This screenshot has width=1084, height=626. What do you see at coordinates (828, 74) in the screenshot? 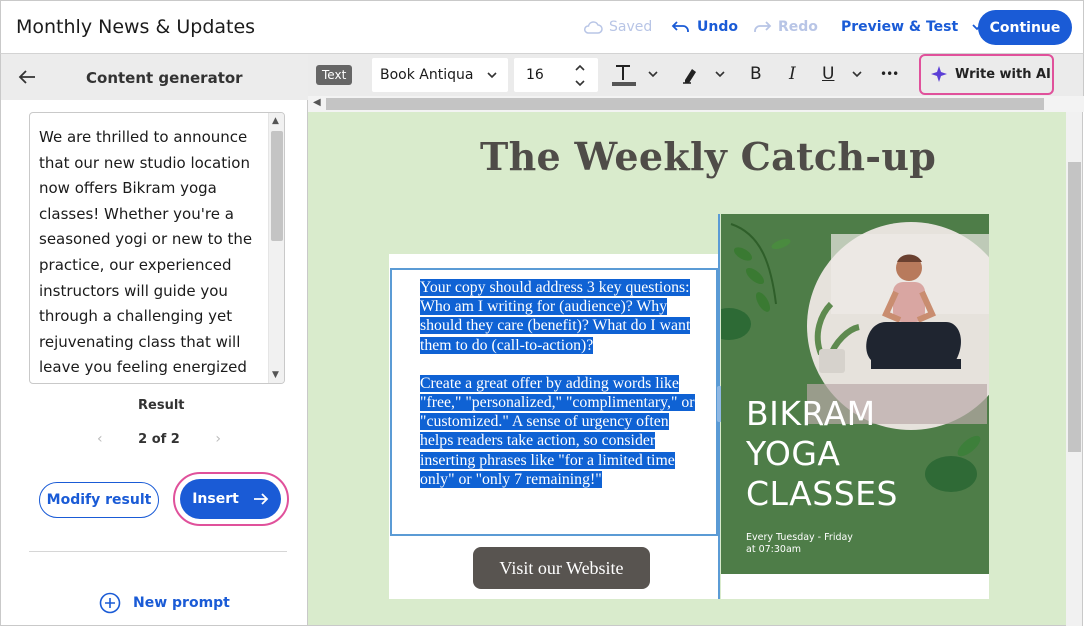
I see `underline-button: U` at bounding box center [828, 74].